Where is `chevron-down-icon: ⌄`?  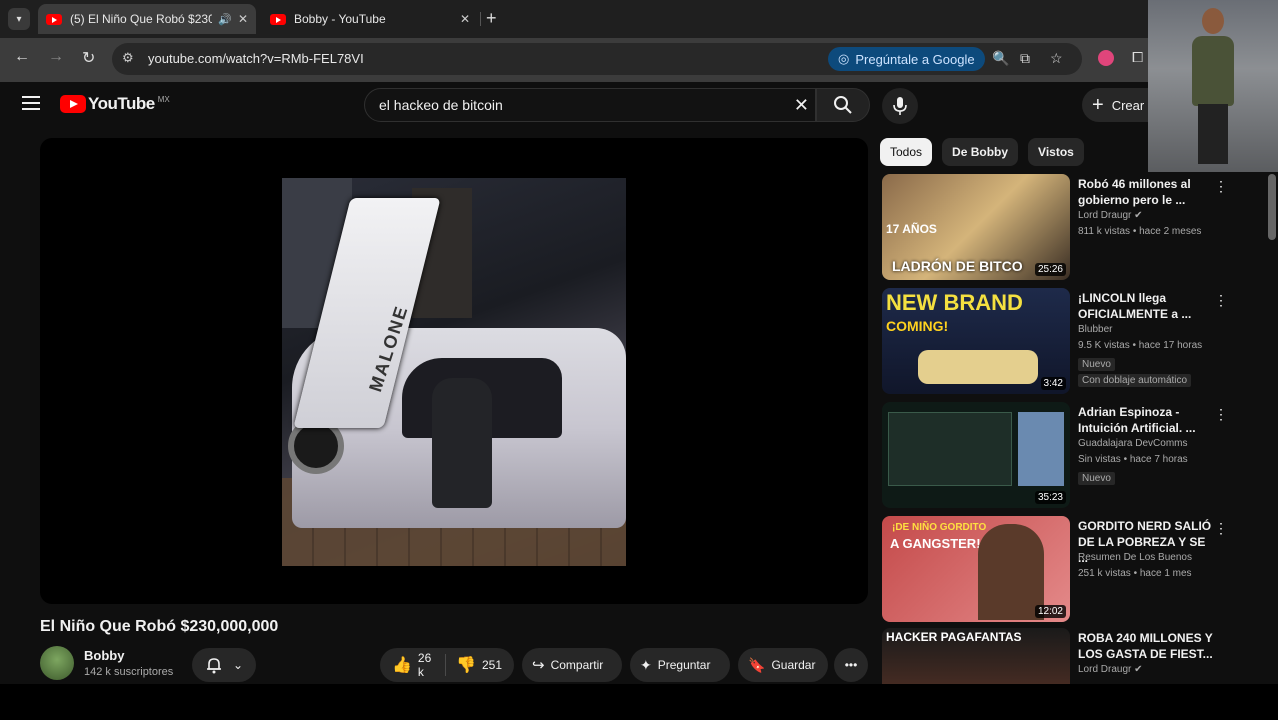
chevron-down-icon: ⌄ is located at coordinates (238, 665).